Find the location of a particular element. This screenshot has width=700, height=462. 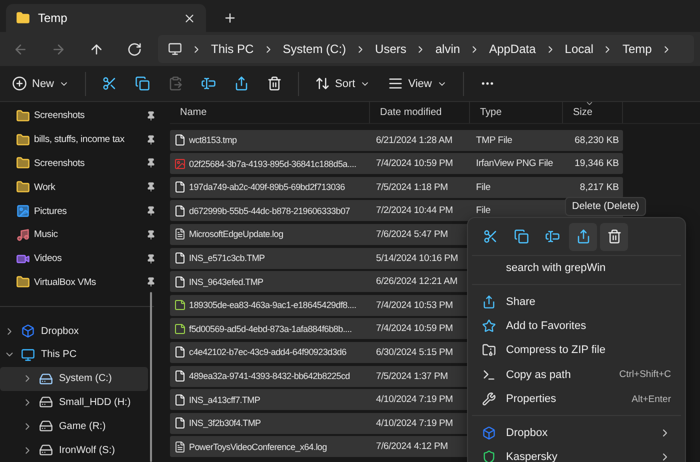

date-cell-text: 7/6/2024 4:12 PM is located at coordinates (412, 446).